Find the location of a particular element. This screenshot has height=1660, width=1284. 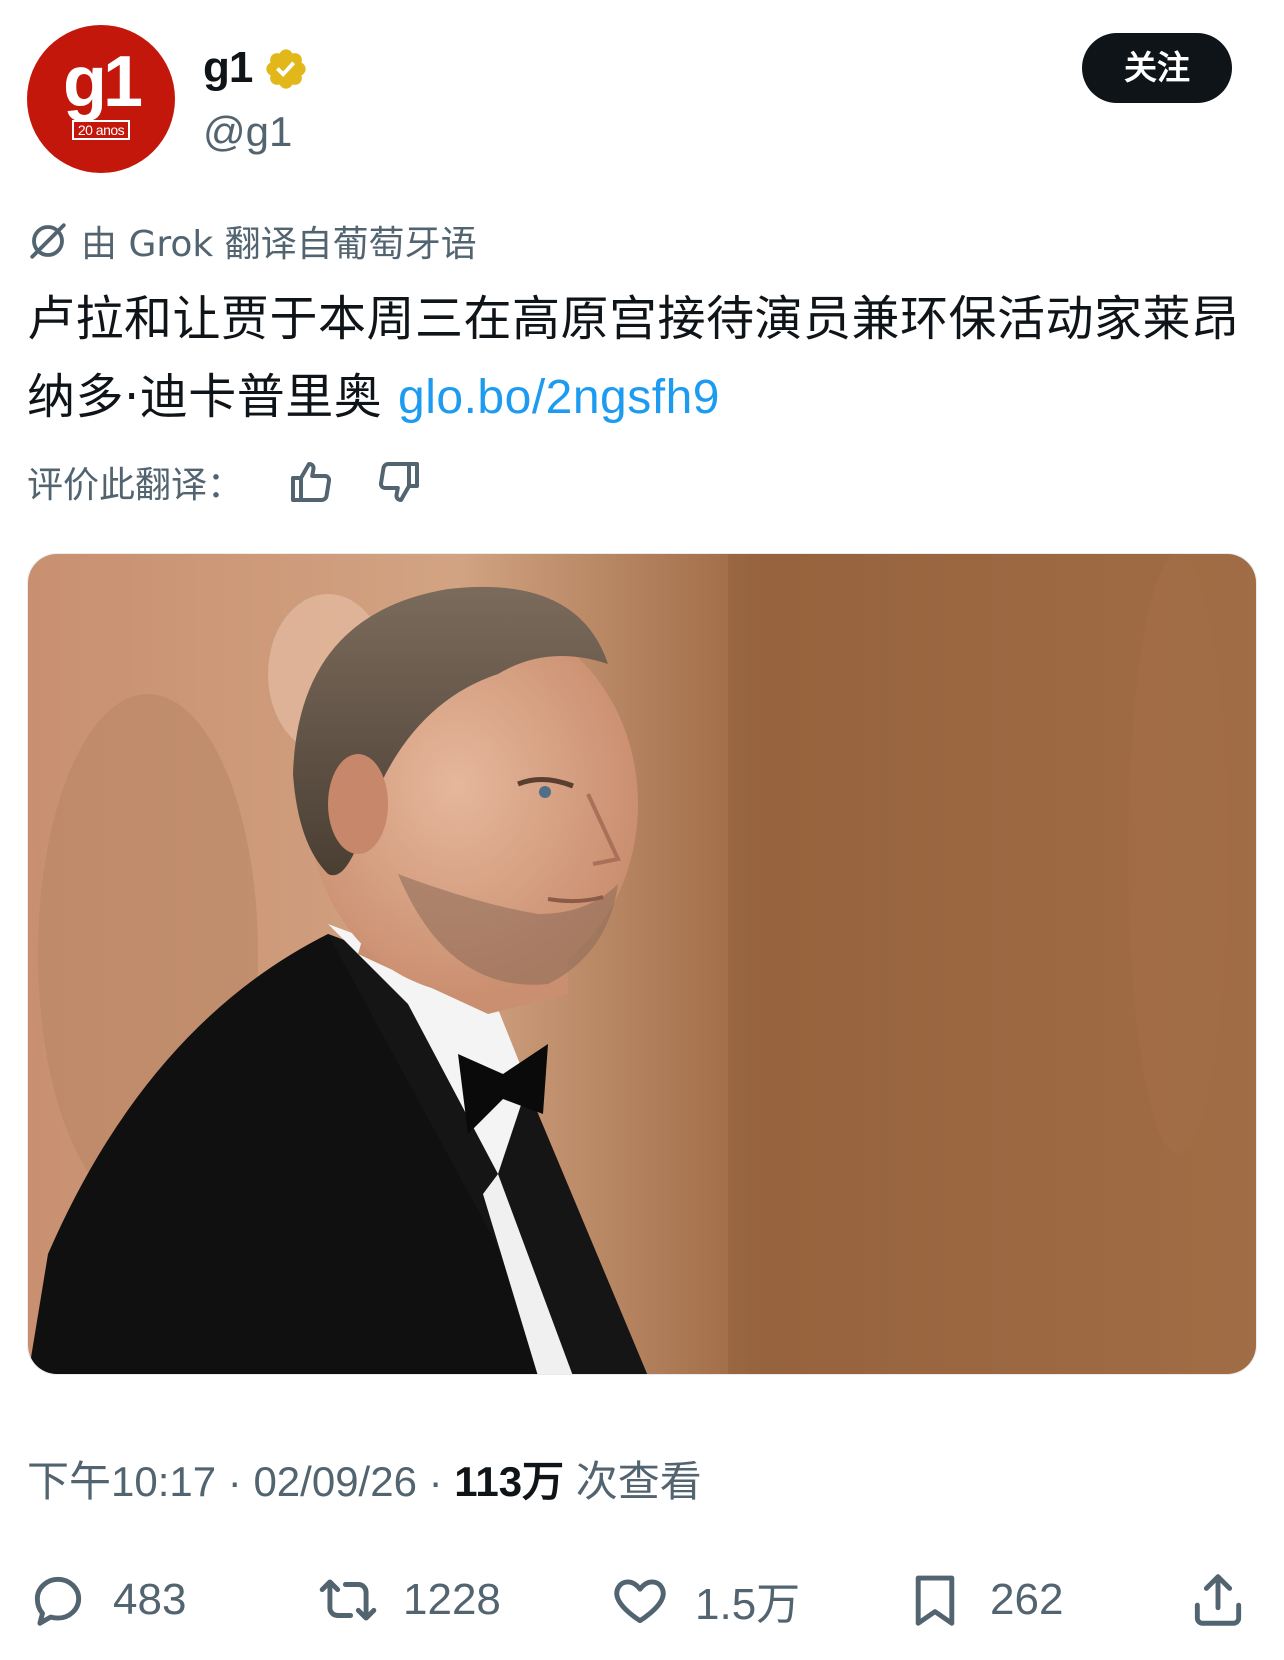

retweet-icon is located at coordinates (348, 1600).